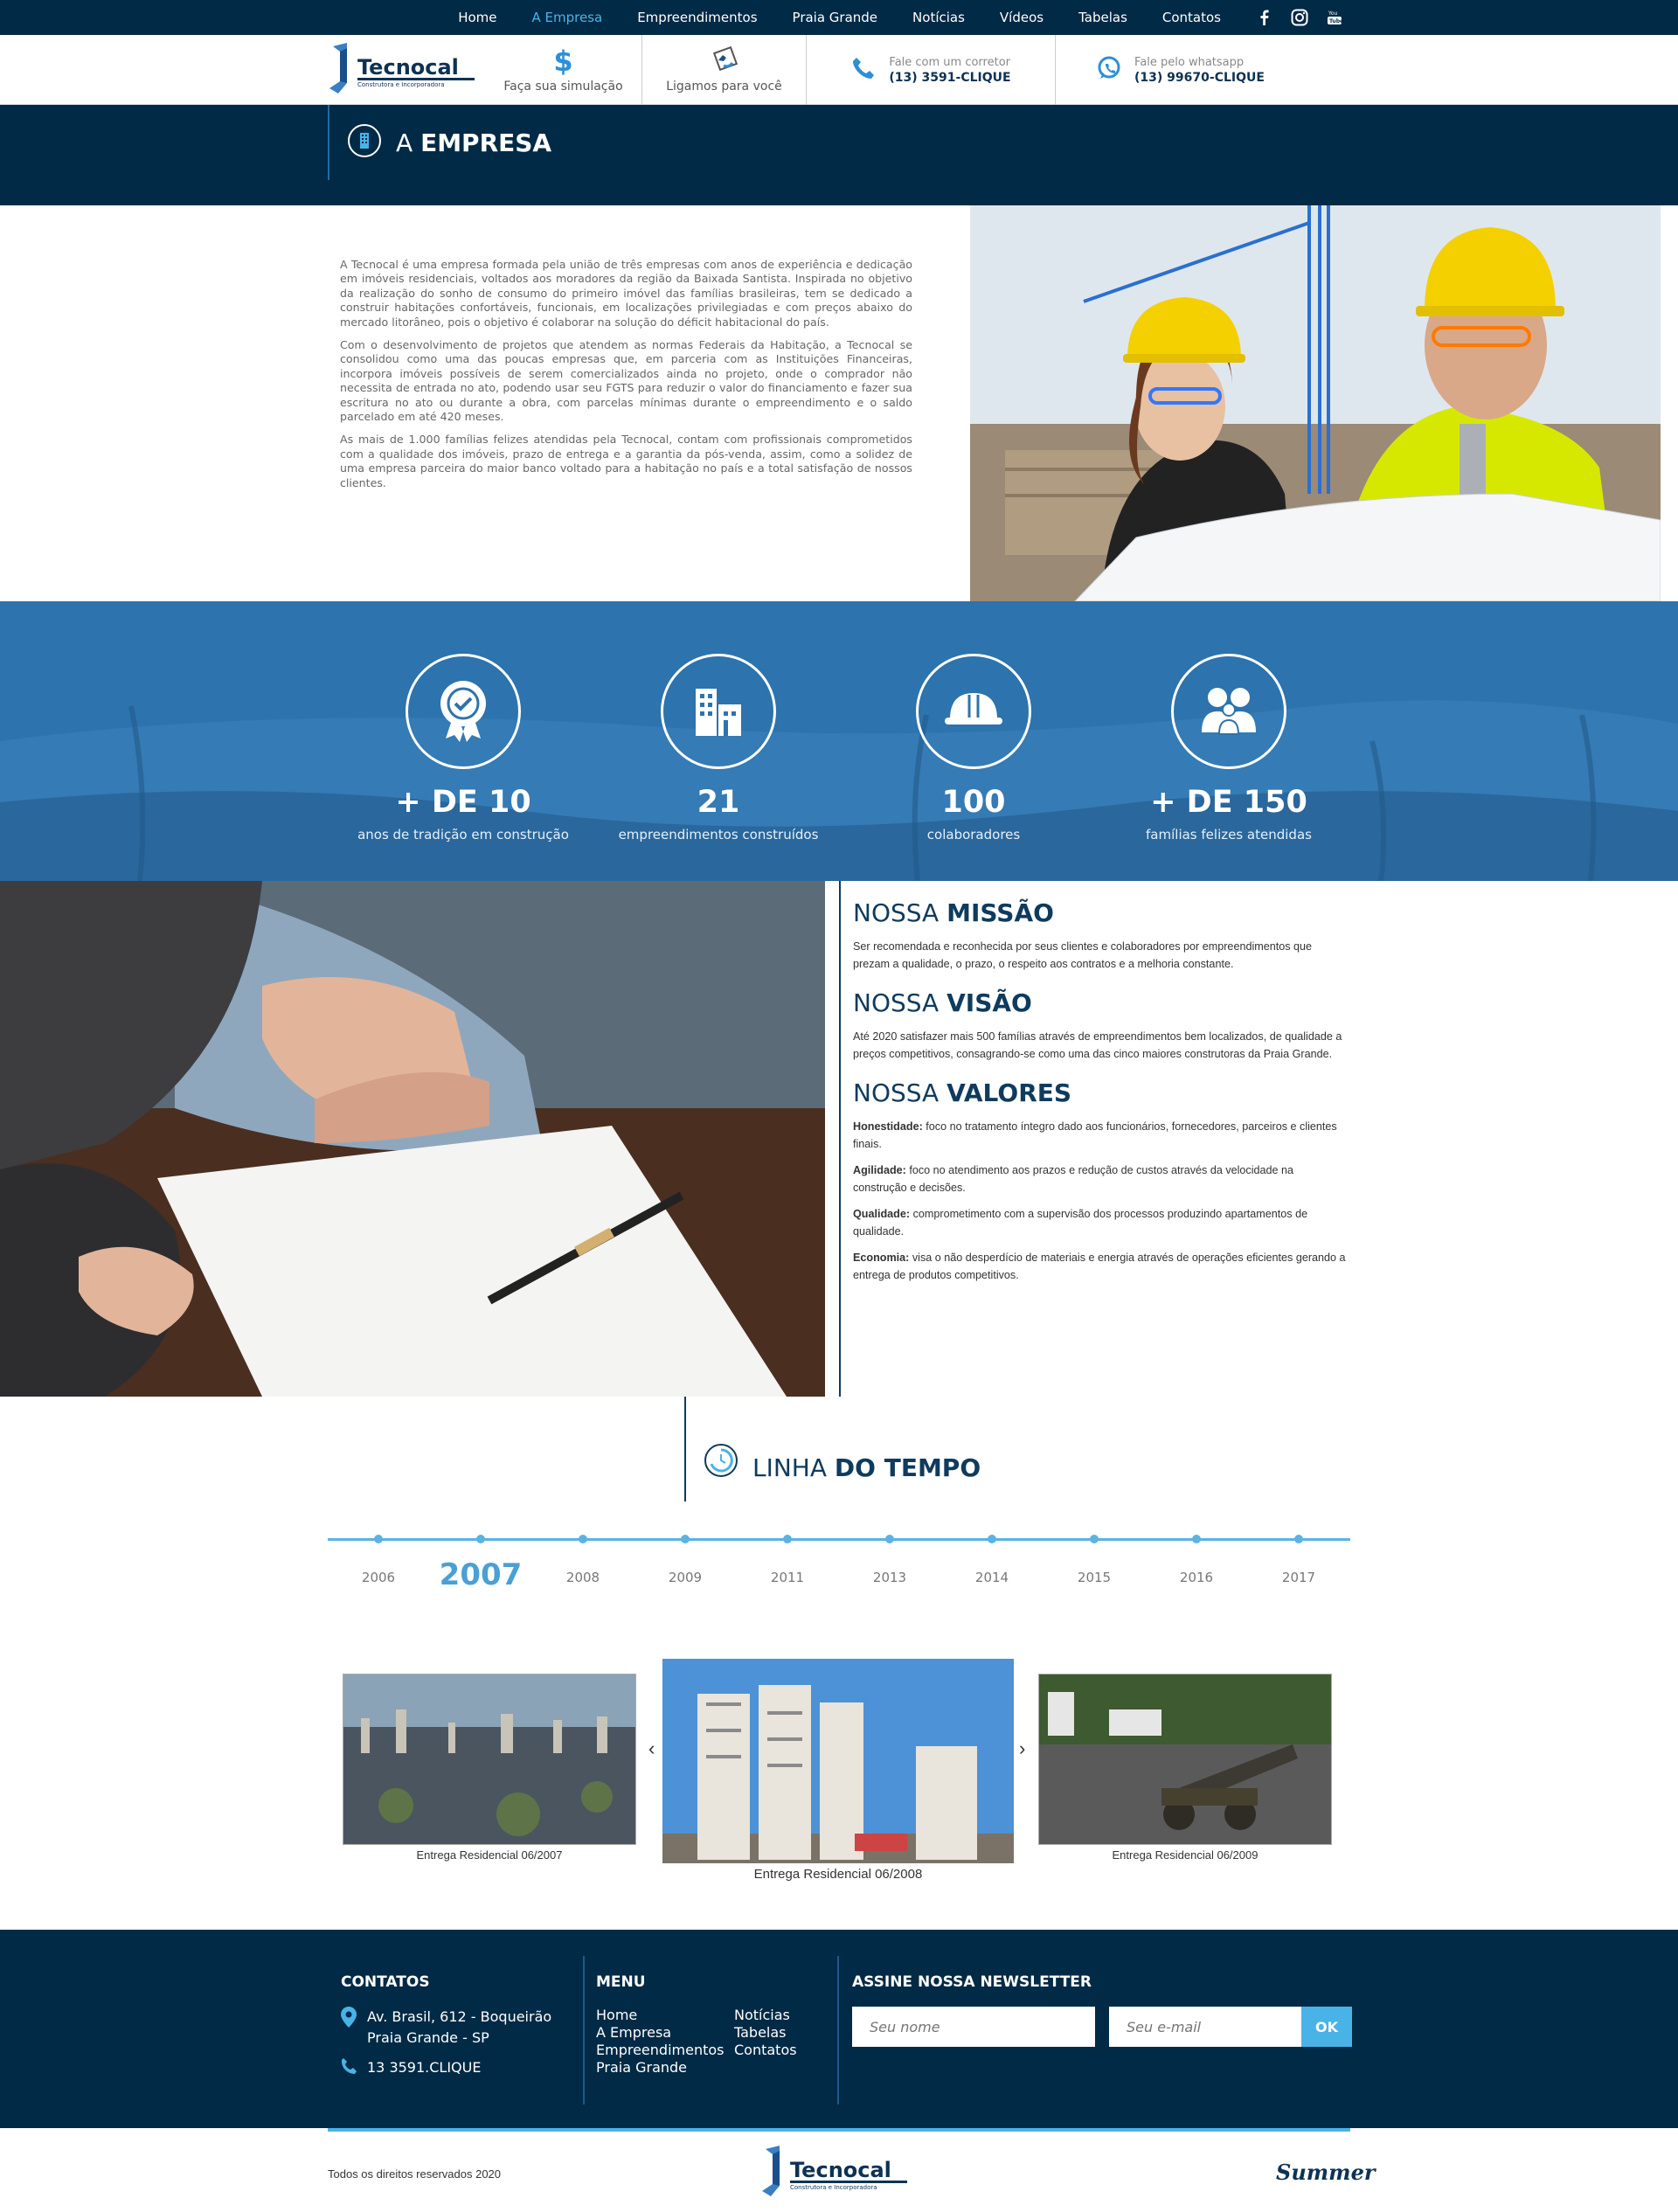 This screenshot has height=2212, width=1678. Describe the element at coordinates (685, 1560) in the screenshot. I see `year-2009: 2009` at that location.